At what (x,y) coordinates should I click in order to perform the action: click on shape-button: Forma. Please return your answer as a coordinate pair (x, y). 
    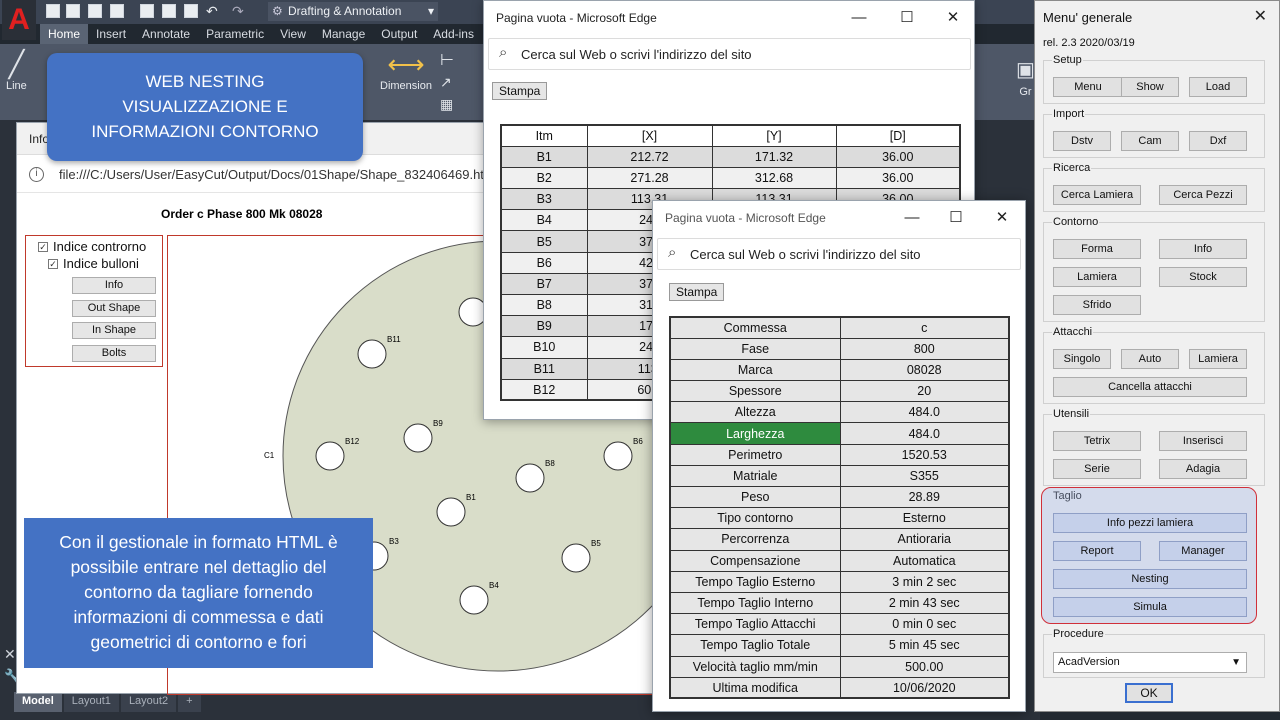
    Looking at the image, I should click on (1097, 249).